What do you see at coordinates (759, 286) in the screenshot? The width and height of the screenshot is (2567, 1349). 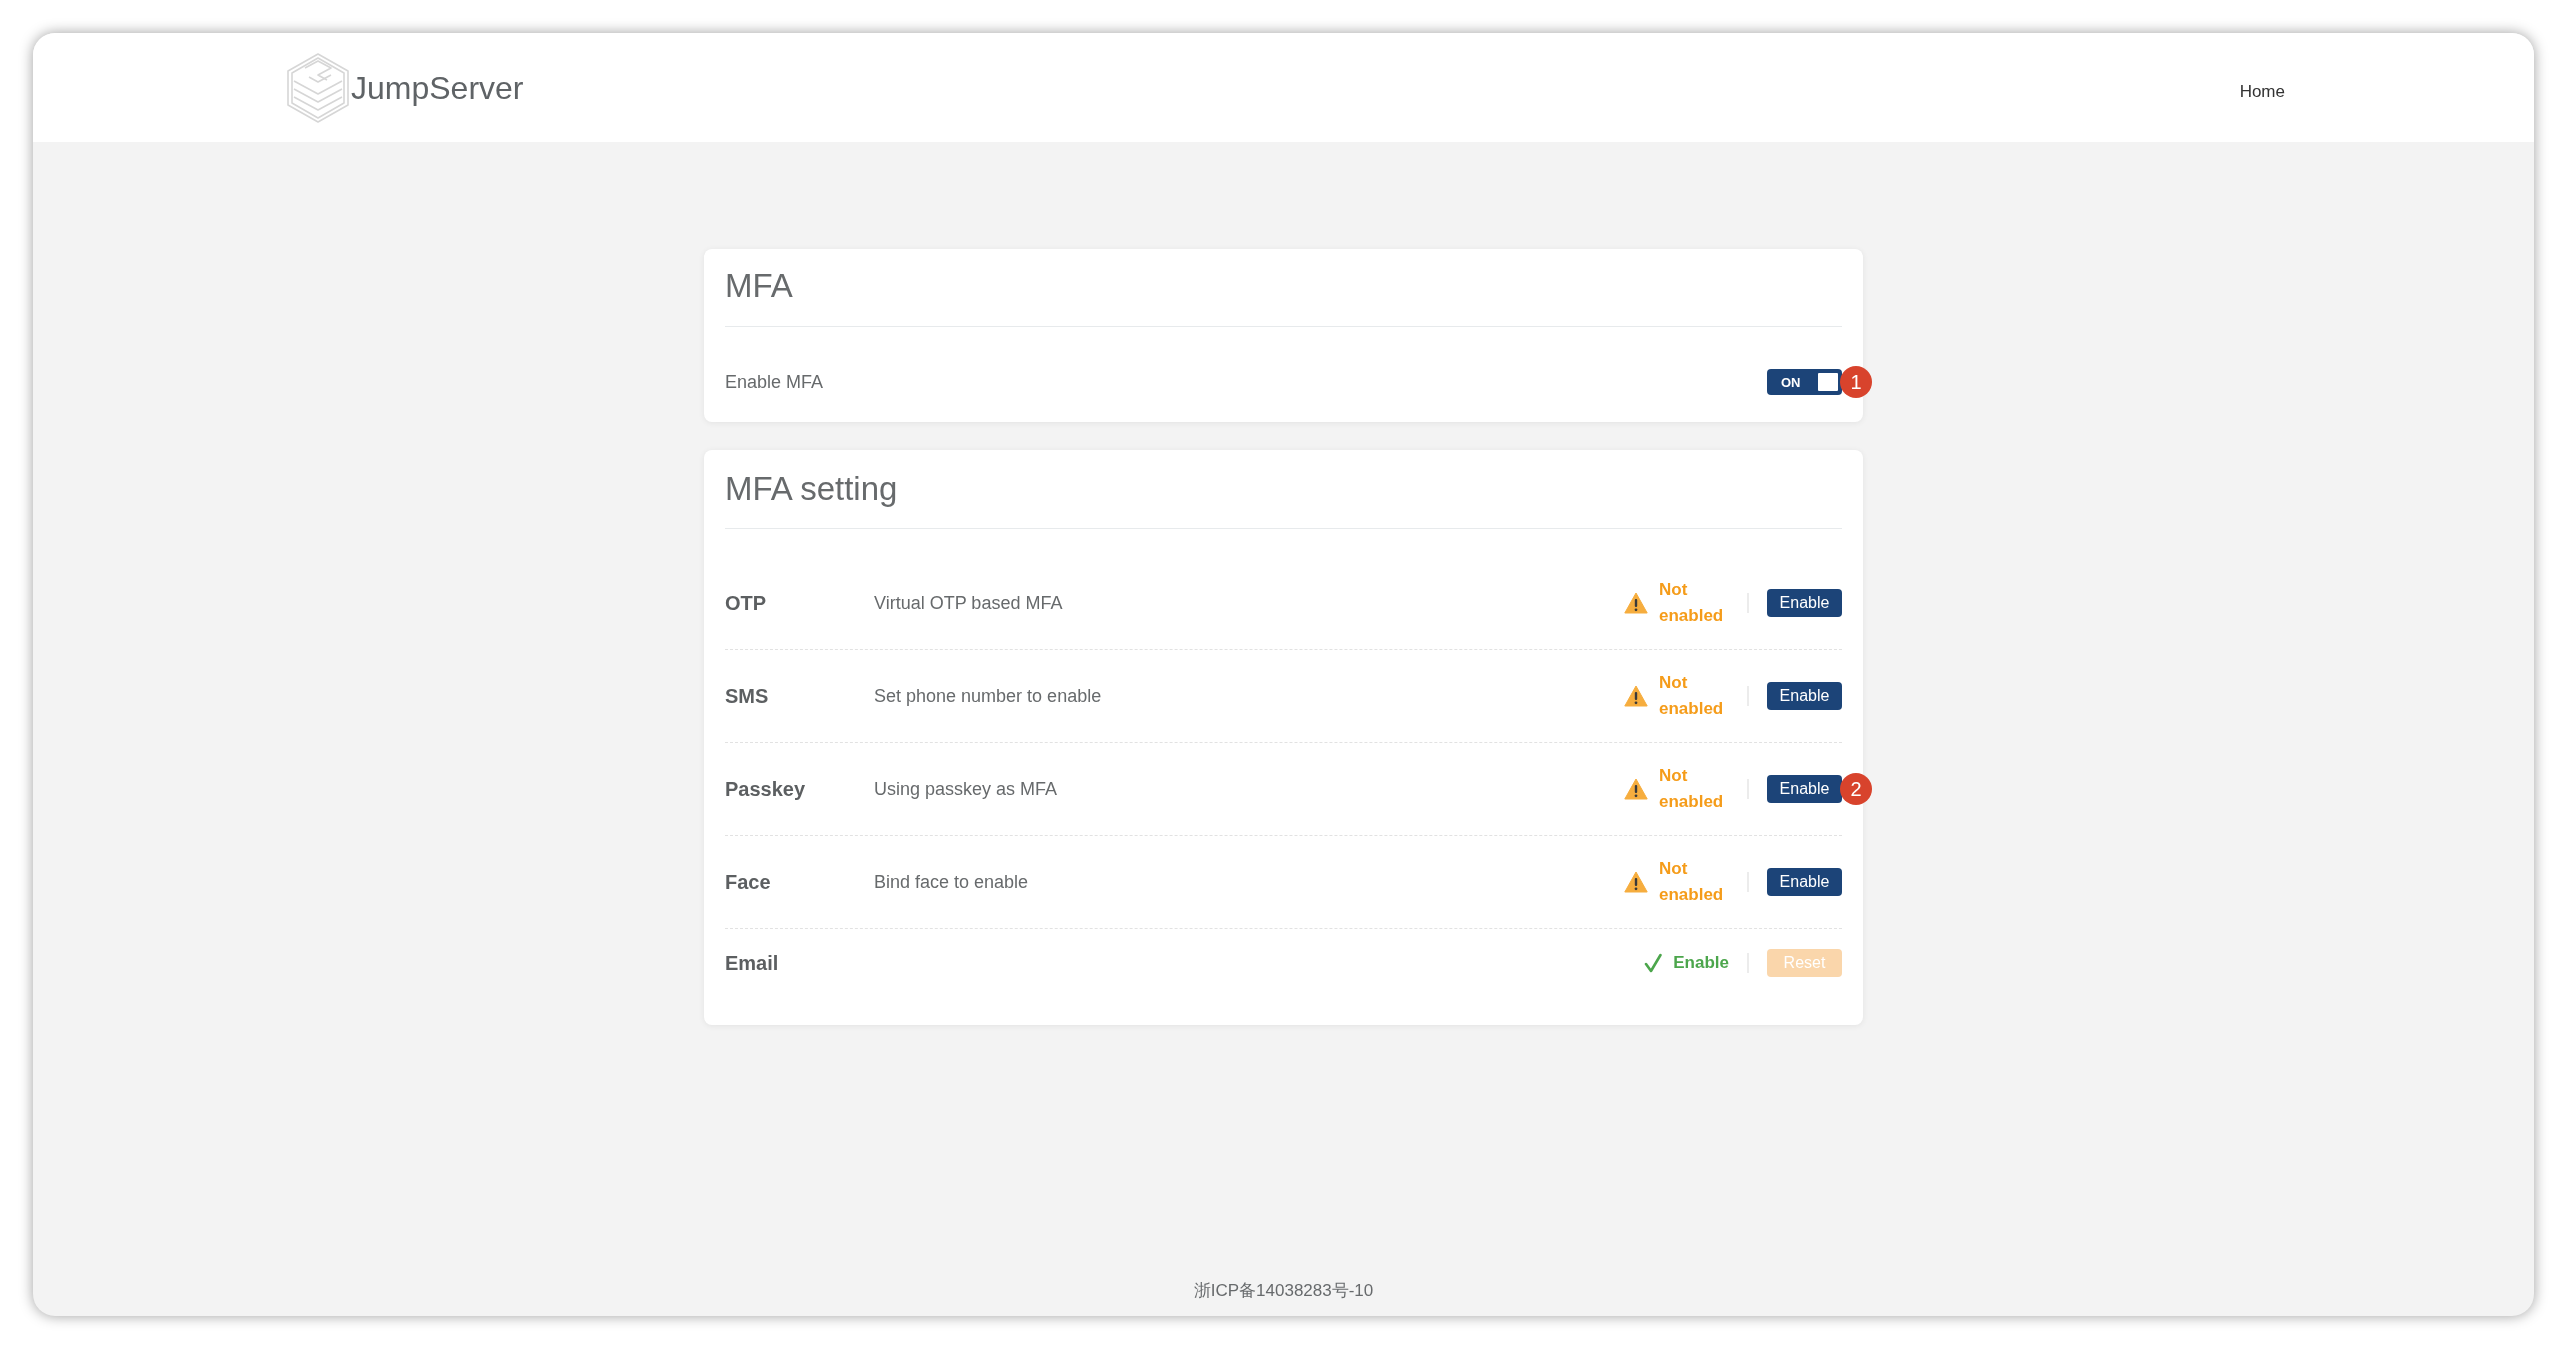 I see `card-title: MFA` at bounding box center [759, 286].